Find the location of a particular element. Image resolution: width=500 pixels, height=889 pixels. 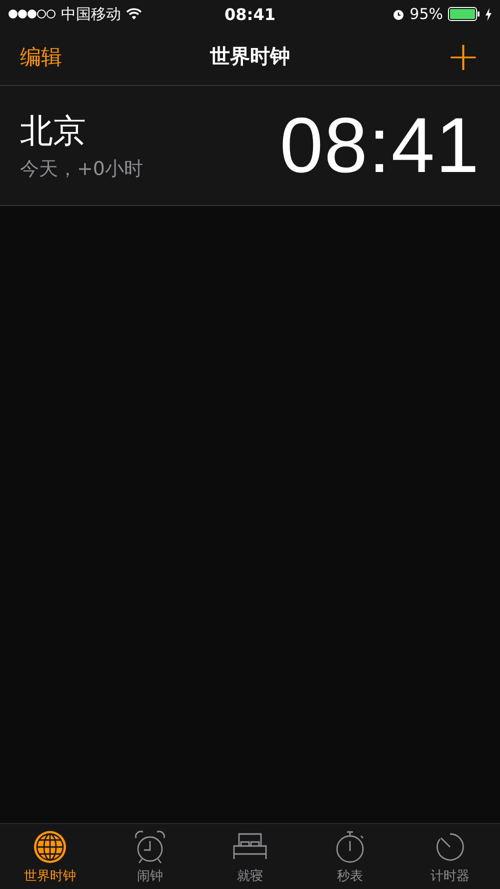

tab-label: 世界时钟 is located at coordinates (50, 876).